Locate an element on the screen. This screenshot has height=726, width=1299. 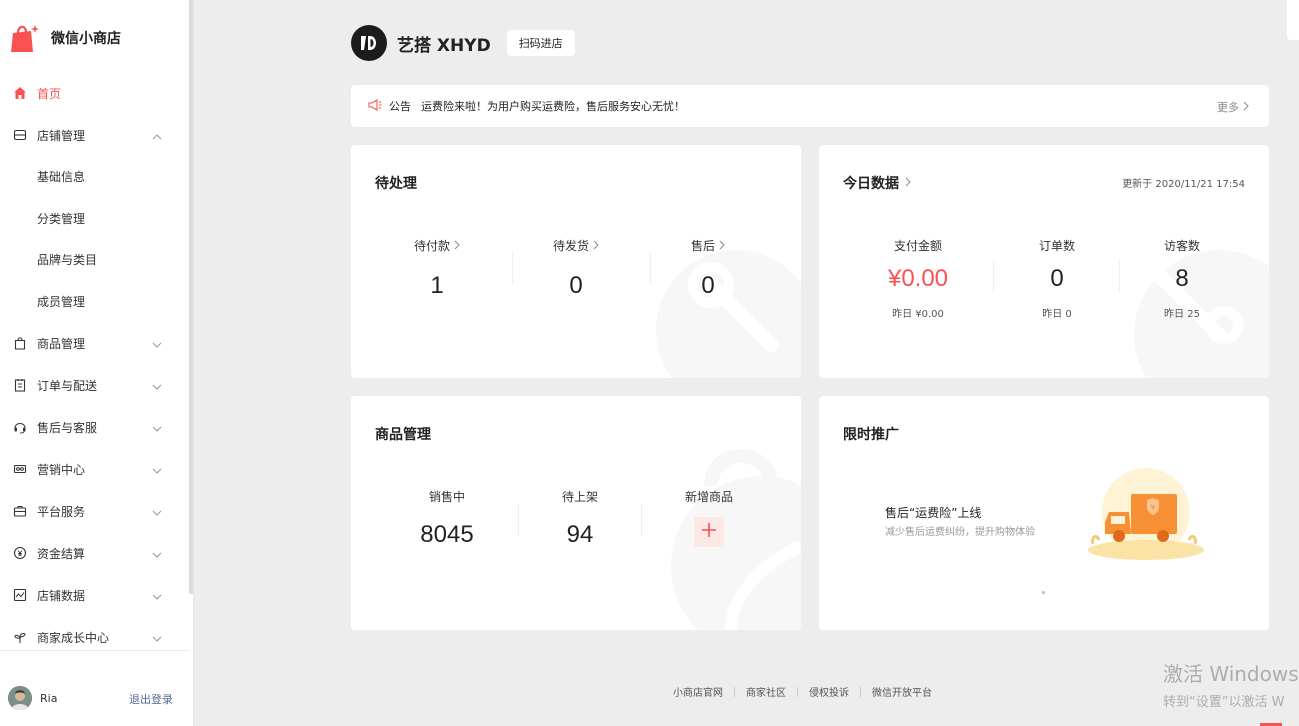
stat-awaiting-shipment: 待发货 0 is located at coordinates (576, 268).